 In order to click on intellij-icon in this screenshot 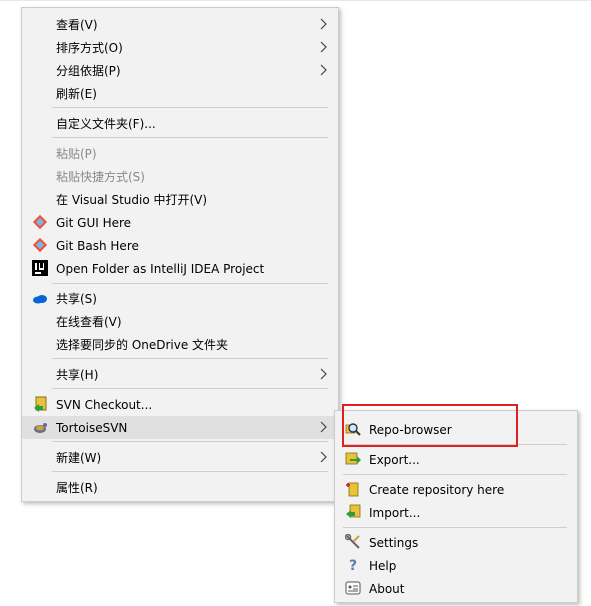, I will do `click(40, 268)`.